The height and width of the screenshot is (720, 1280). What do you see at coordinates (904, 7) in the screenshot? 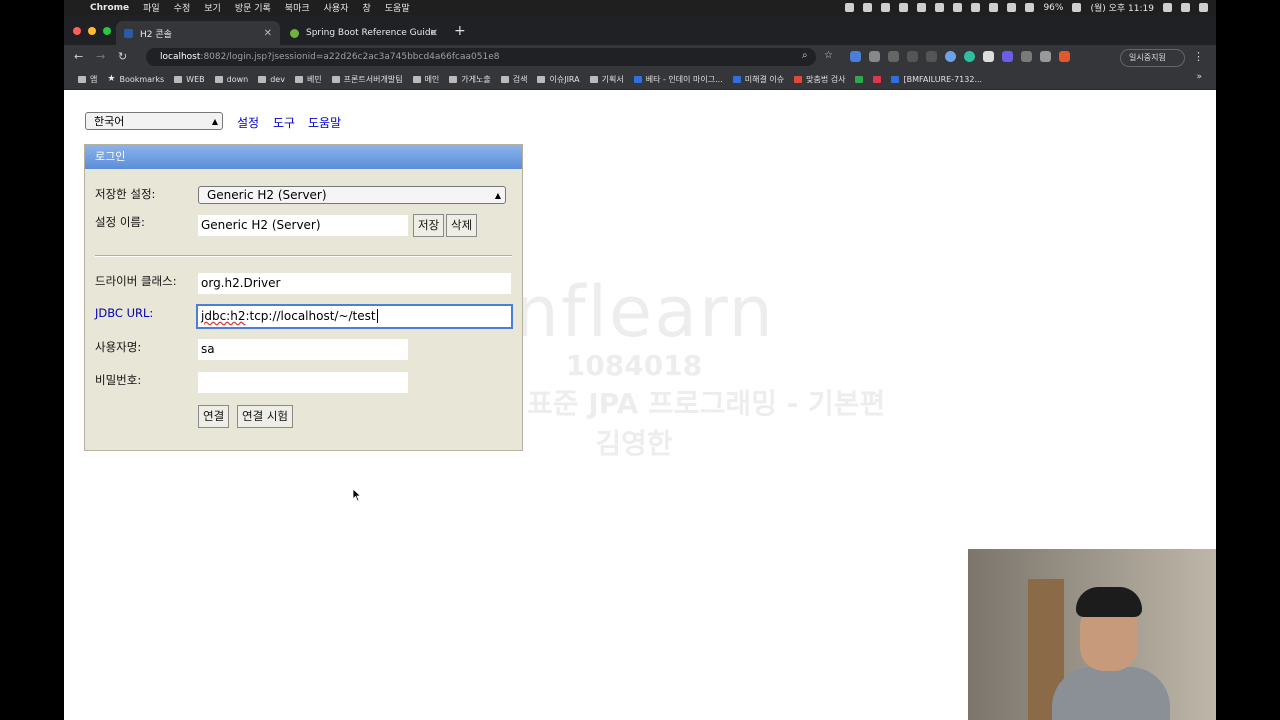
I see `status-info-icon` at bounding box center [904, 7].